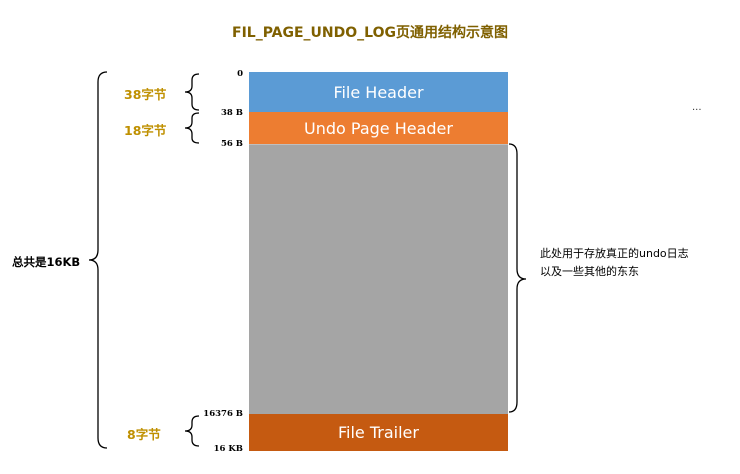  I want to click on file-header-brace, so click(192, 92).